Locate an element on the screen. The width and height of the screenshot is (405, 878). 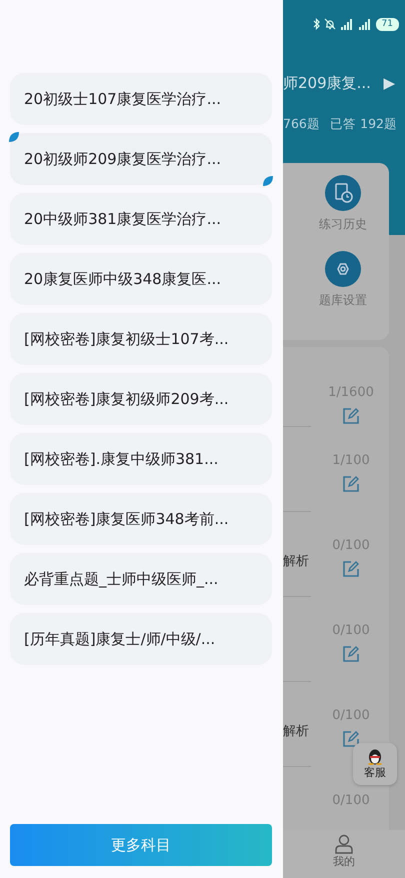
settings-icon is located at coordinates (343, 269).